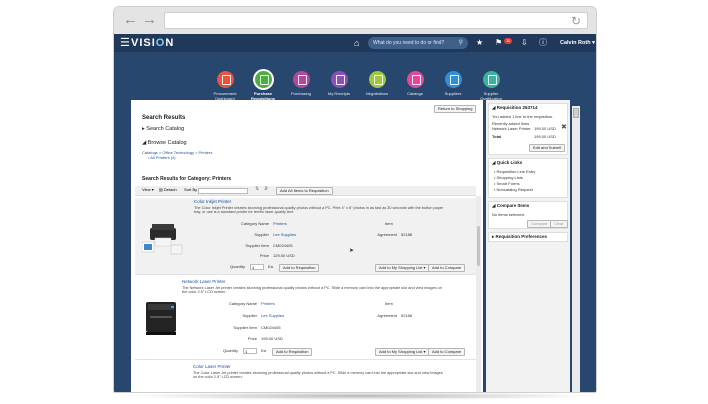 This screenshot has width=708, height=404. What do you see at coordinates (455, 109) in the screenshot?
I see `return-to-shopping-button: Return to Shopping` at bounding box center [455, 109].